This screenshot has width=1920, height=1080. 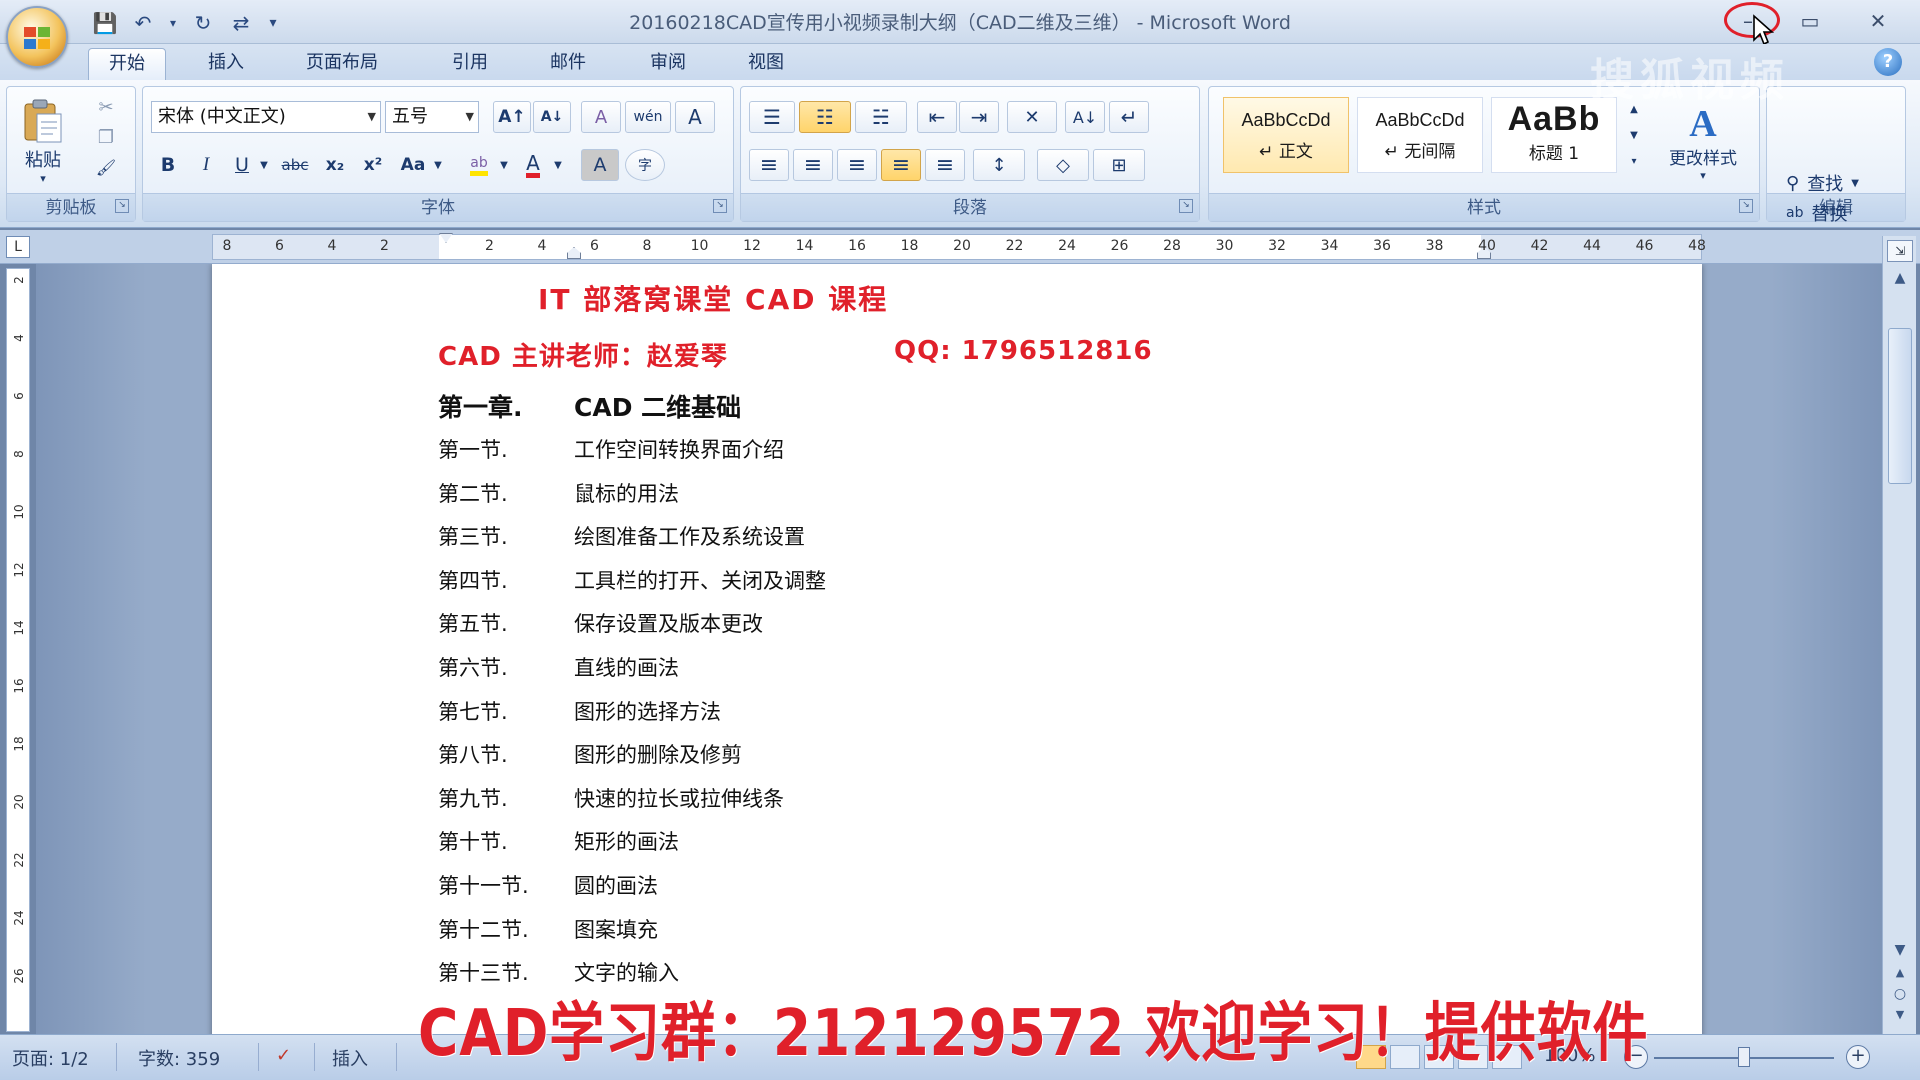 I want to click on scroll-thumb, so click(x=1900, y=406).